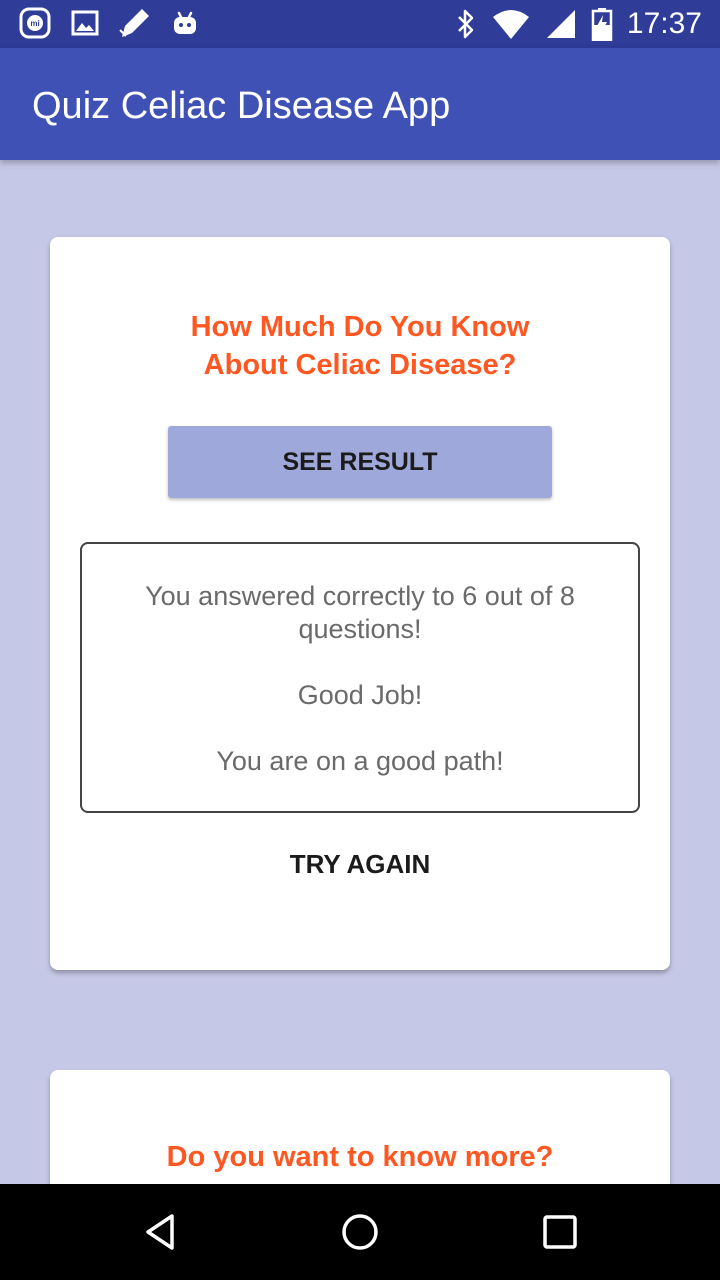 Image resolution: width=720 pixels, height=1280 pixels. Describe the element at coordinates (360, 596) in the screenshot. I see `result-line1: You answered correctly to 6 out of 8` at that location.